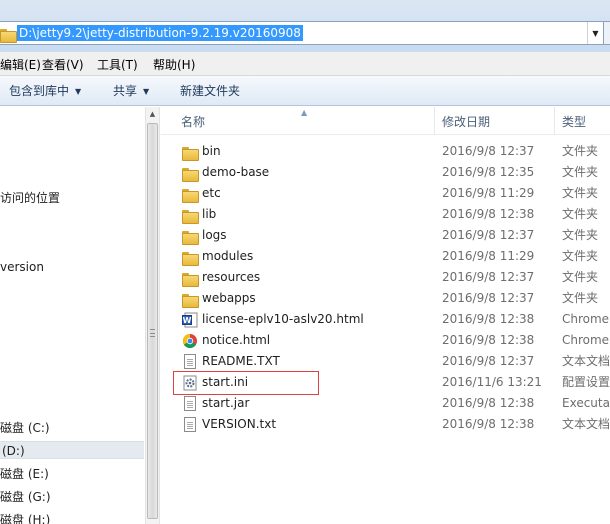 The image size is (610, 524). Describe the element at coordinates (385, 424) in the screenshot. I see `list-item: VERSION.txt 2016/9/8 12:38 文本文档` at that location.